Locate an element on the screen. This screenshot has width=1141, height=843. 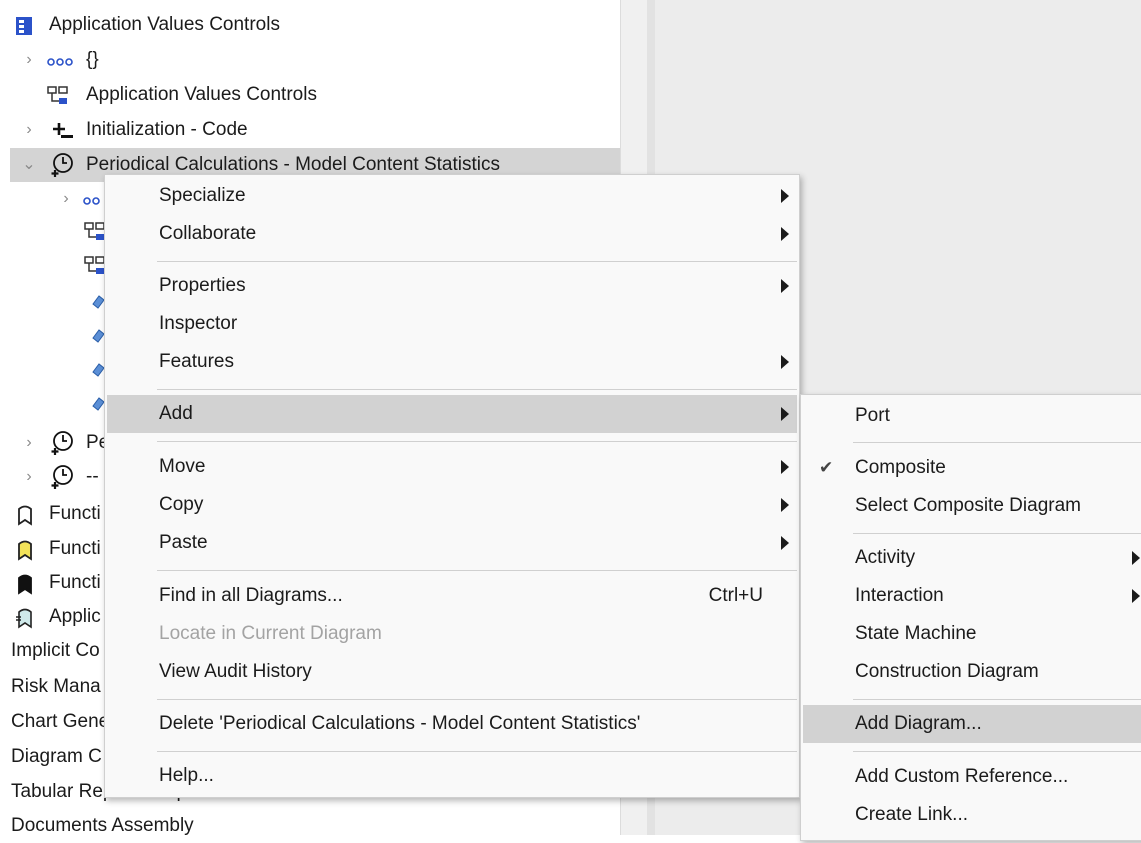
tree-row-chart: Chart Gene is located at coordinates (55, 722).